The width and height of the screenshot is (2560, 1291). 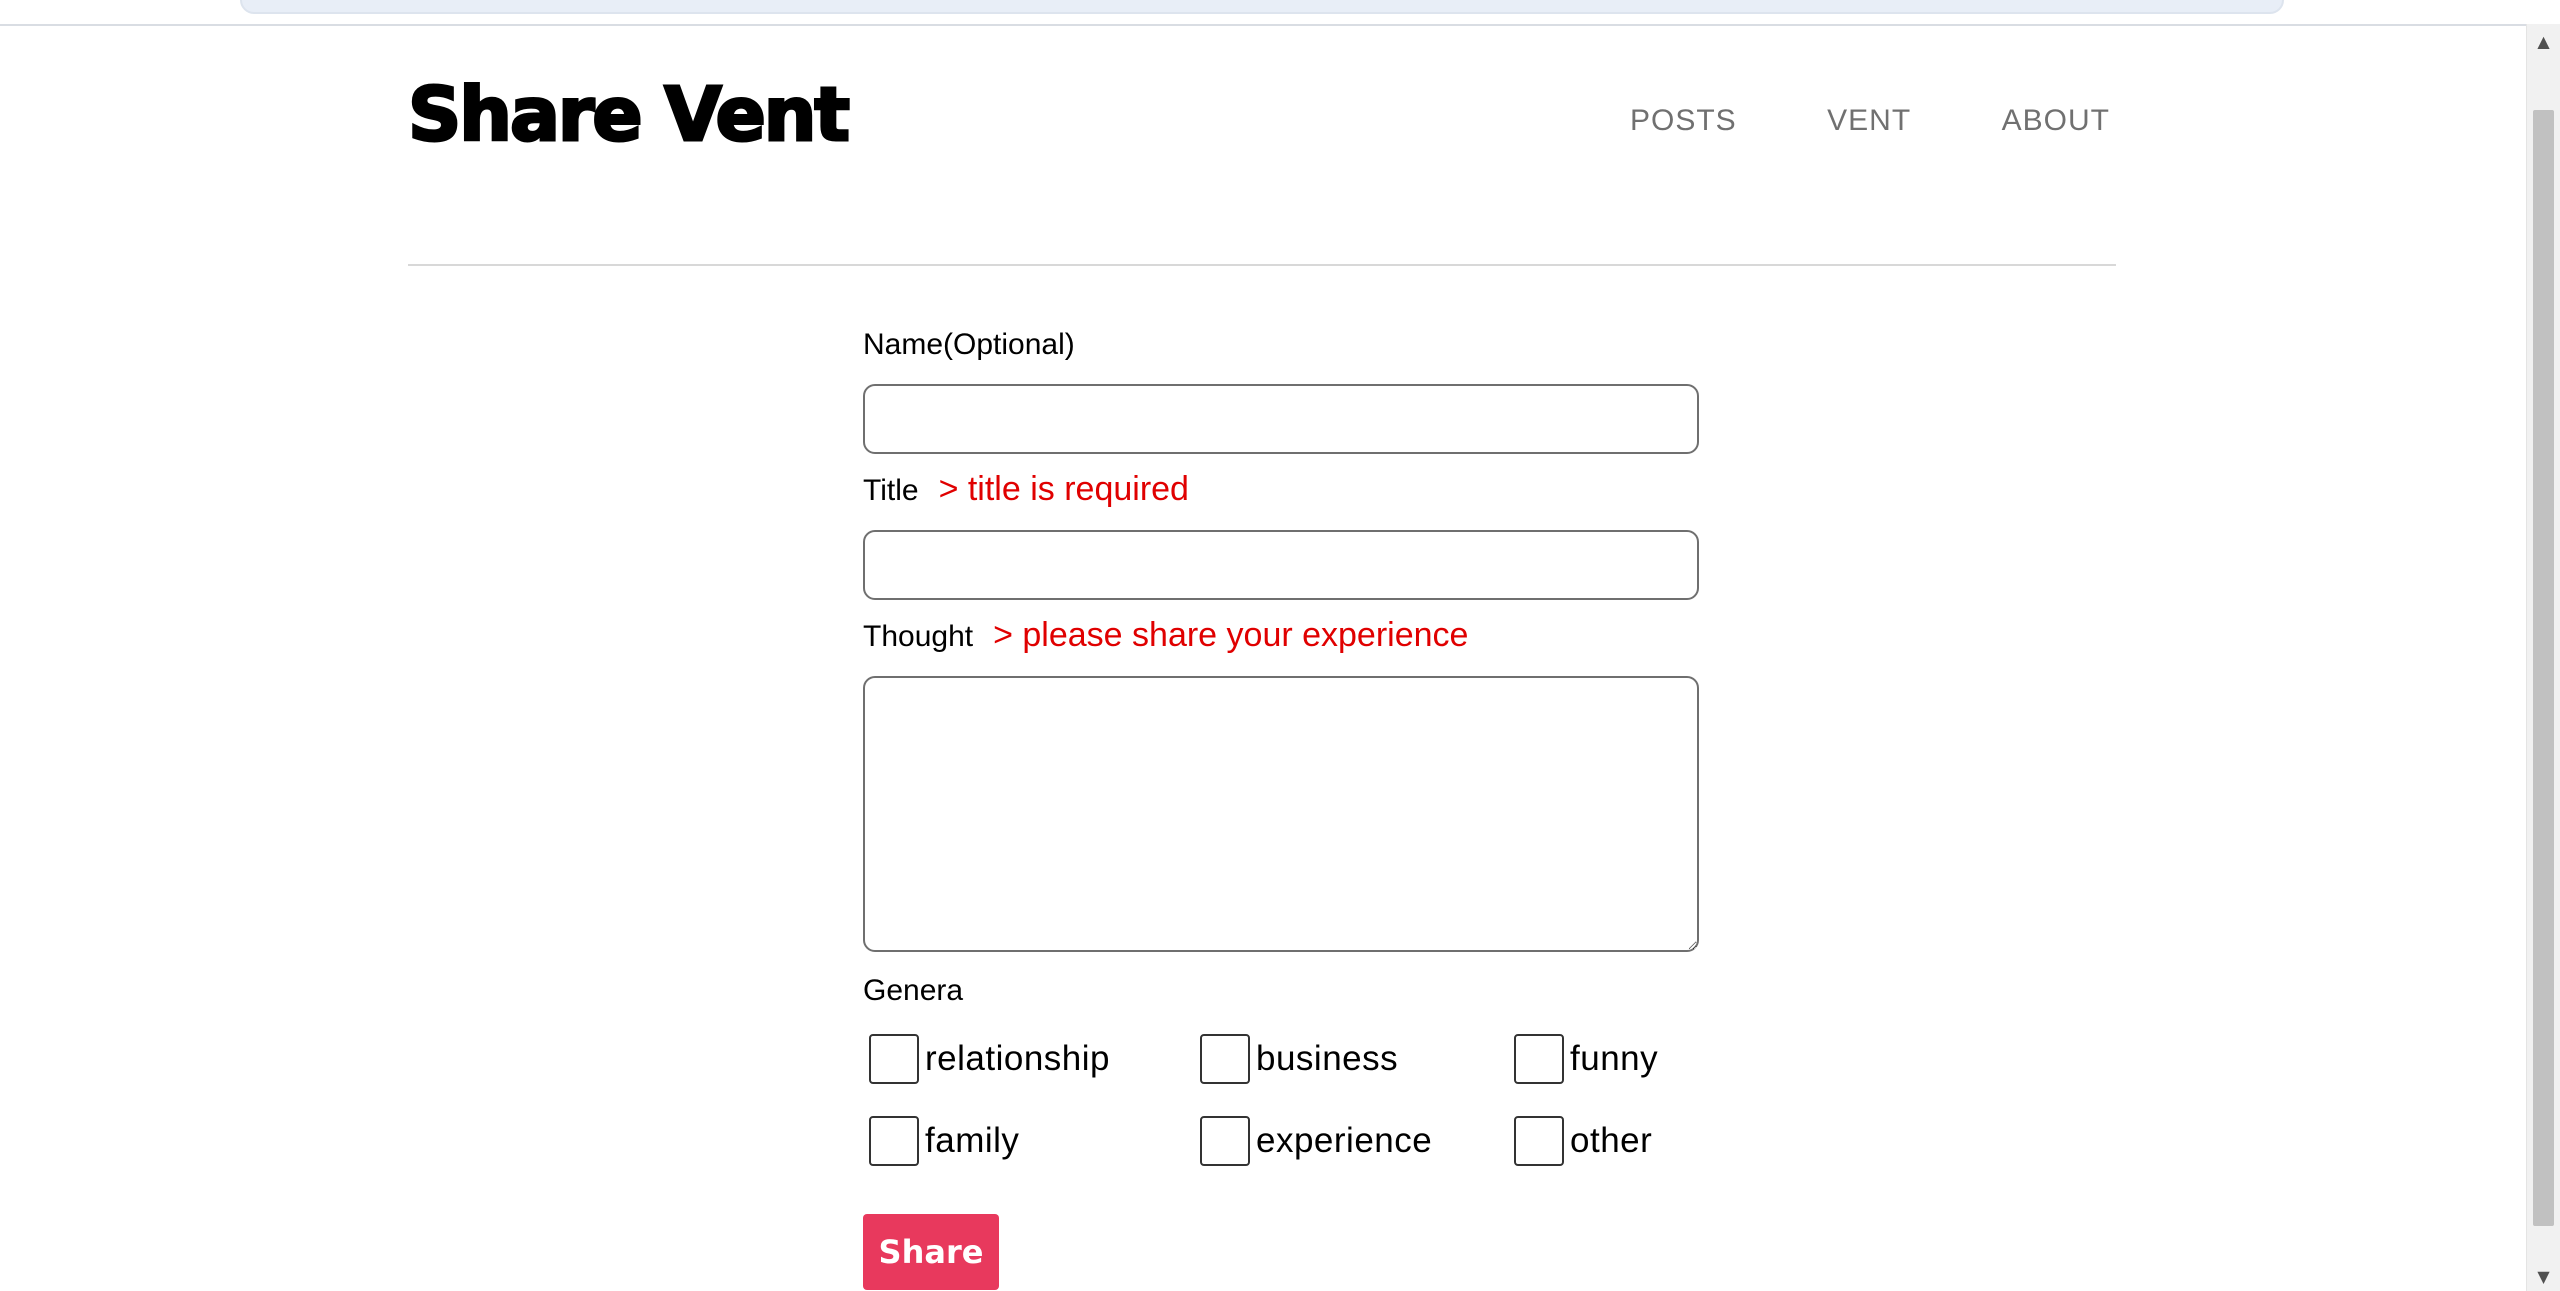 I want to click on genera-label: Genera, so click(x=913, y=990).